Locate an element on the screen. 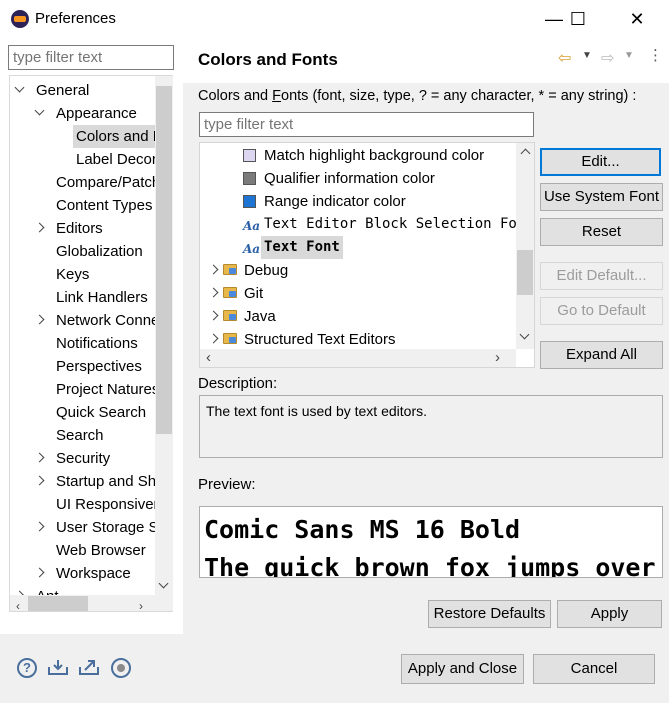  help-icon: ? is located at coordinates (27, 668).